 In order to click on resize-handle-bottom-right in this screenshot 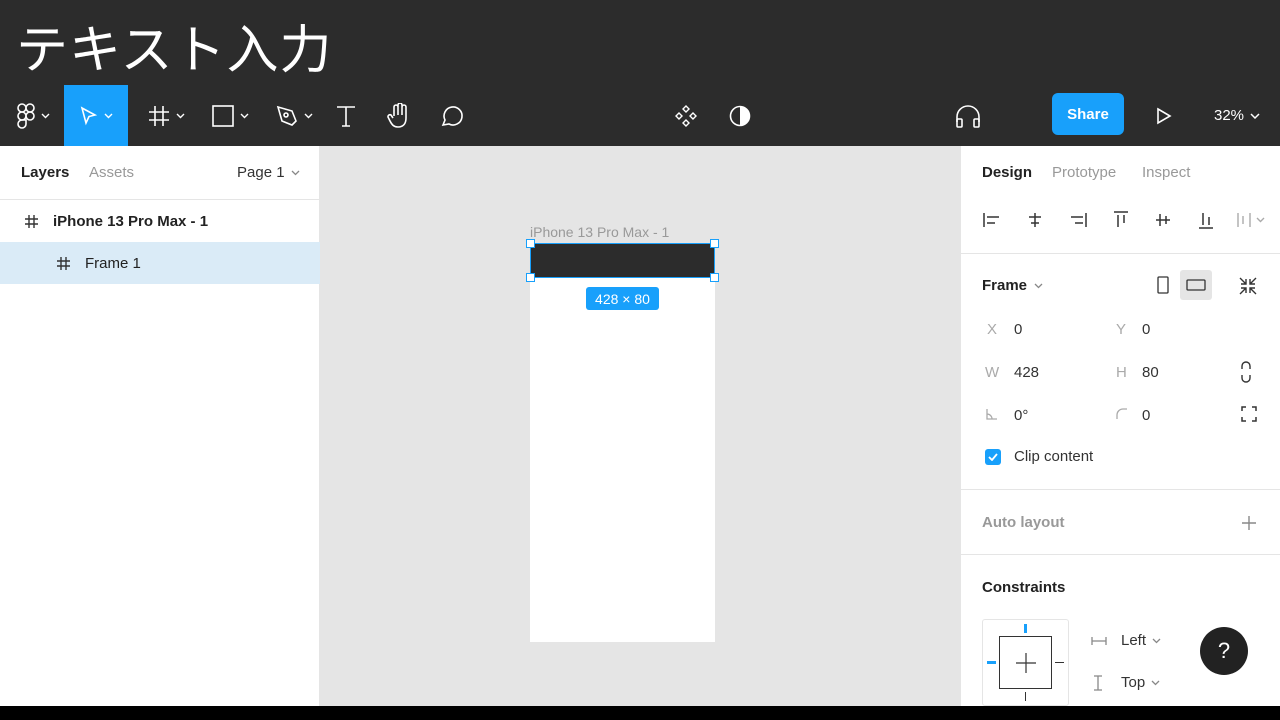, I will do `click(714, 277)`.